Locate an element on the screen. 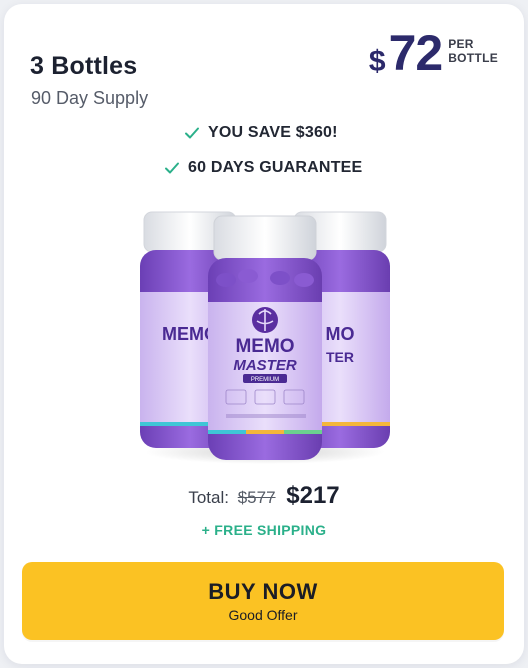 This screenshot has height=668, width=528. offer-subtitle: 90 Day Supply is located at coordinates (90, 98).